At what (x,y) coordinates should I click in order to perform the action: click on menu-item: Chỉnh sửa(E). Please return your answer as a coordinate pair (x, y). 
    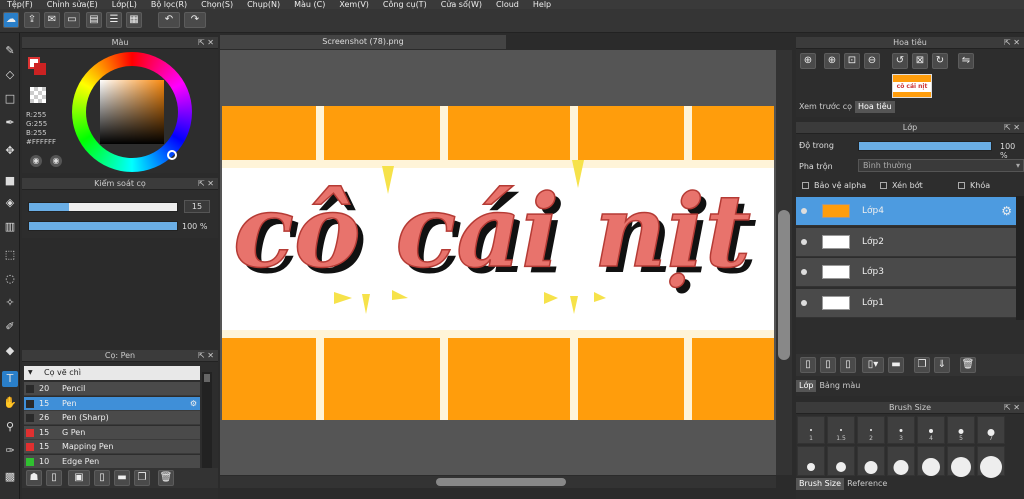
    Looking at the image, I should click on (72, 4).